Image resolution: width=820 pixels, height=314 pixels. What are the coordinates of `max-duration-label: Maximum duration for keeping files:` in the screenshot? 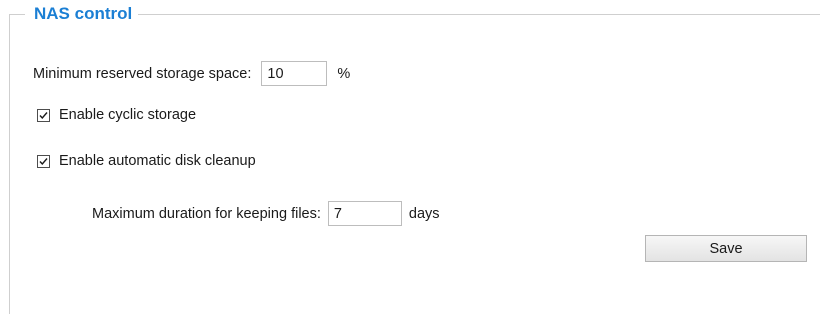 It's located at (206, 213).